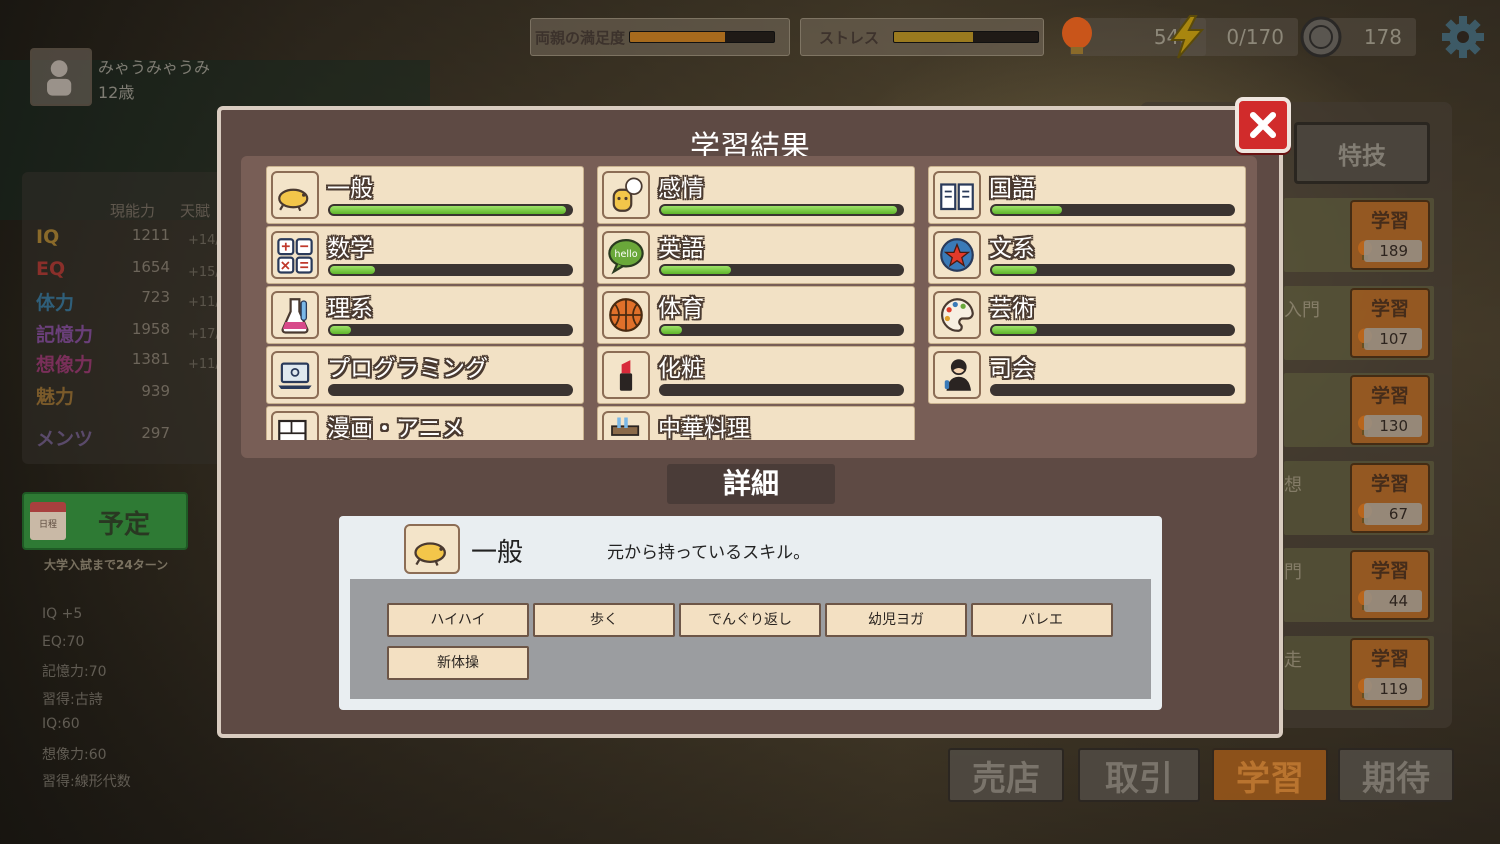 The image size is (1500, 844). Describe the element at coordinates (1390, 235) in the screenshot. I see `study-button: 学習 189` at that location.